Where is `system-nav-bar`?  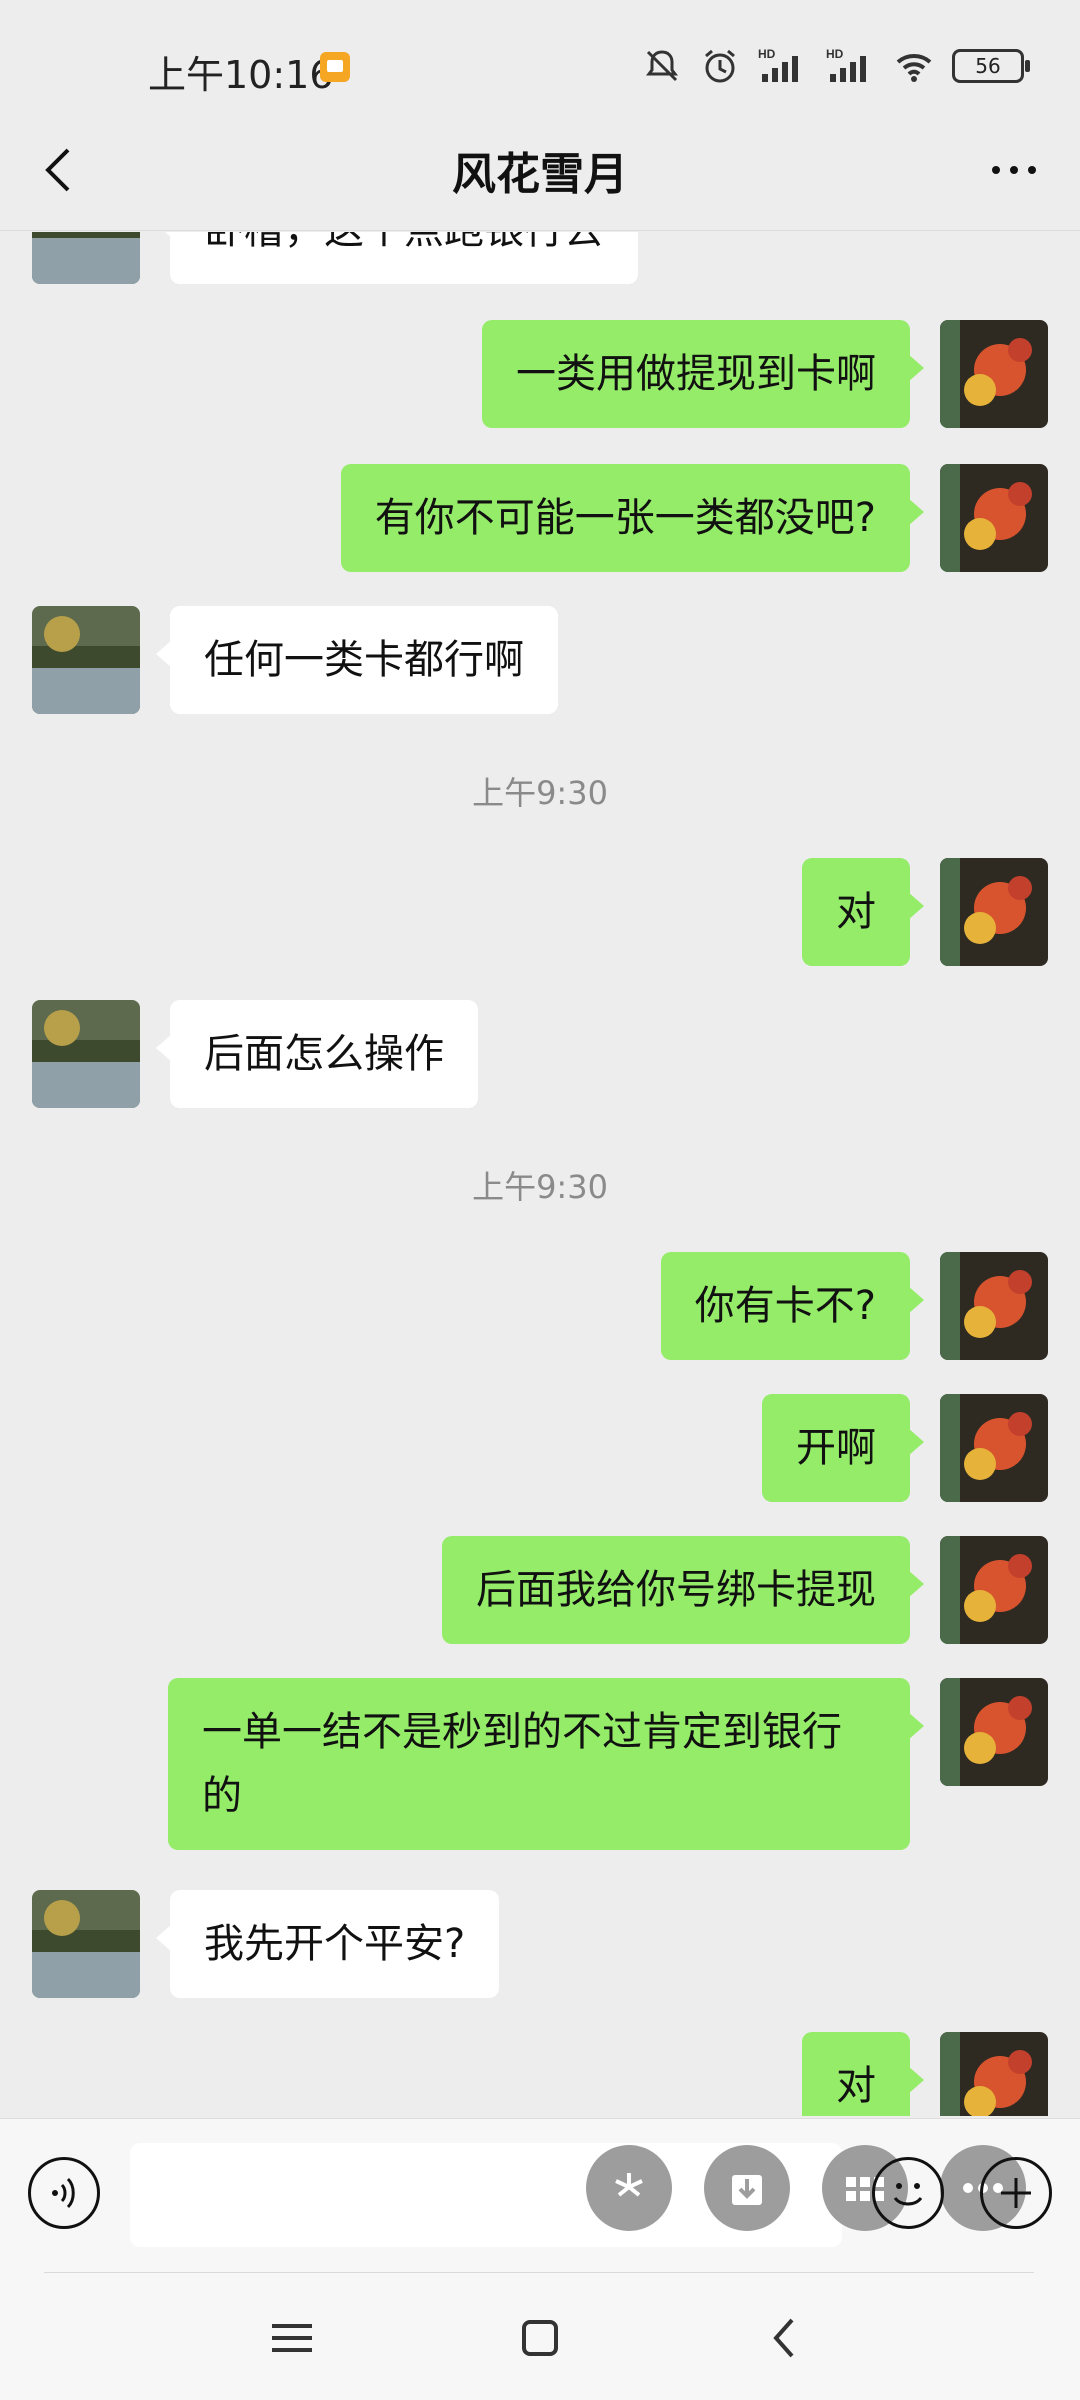
system-nav-bar is located at coordinates (540, 2336).